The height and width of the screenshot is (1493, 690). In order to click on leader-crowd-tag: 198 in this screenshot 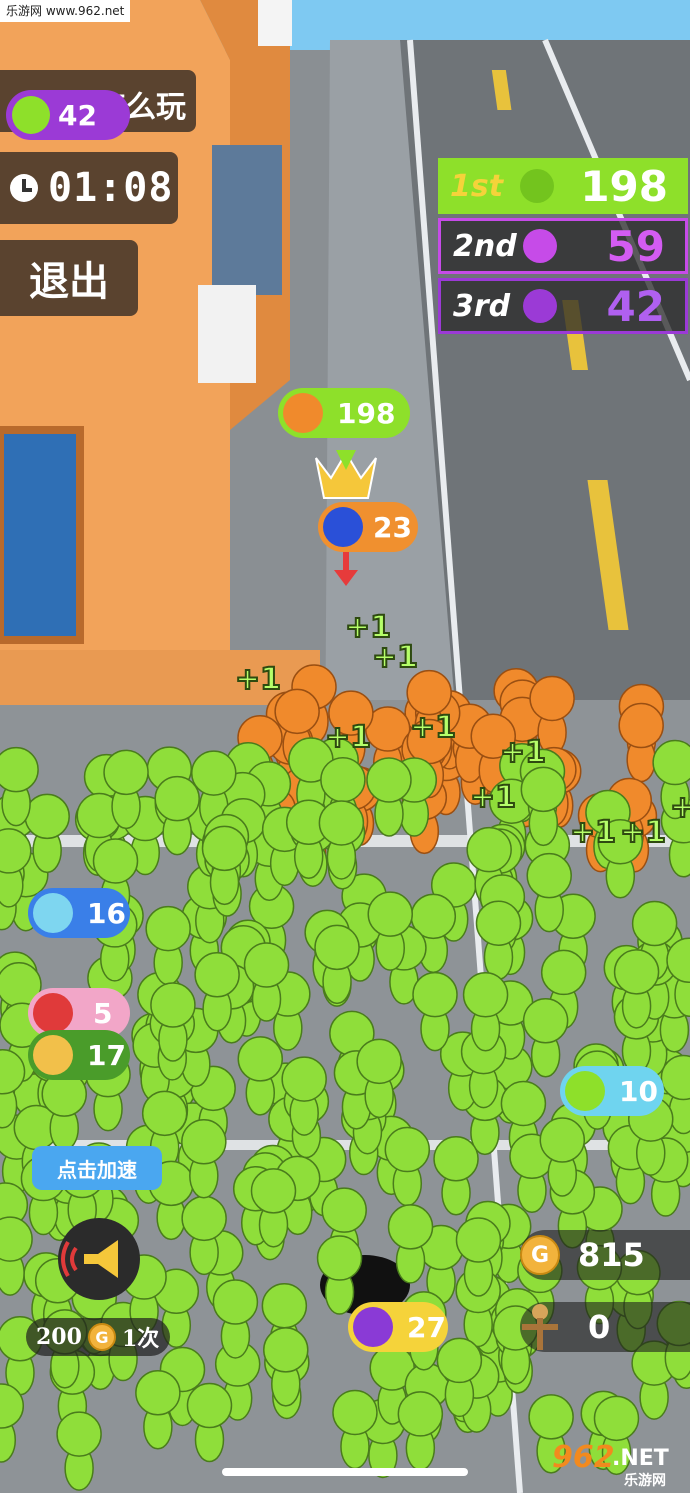, I will do `click(344, 413)`.